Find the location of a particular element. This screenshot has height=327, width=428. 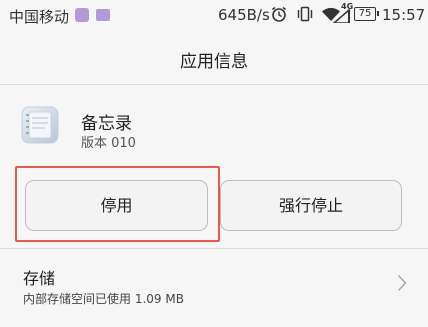

storage-summary: 内部存储空间已使用 1.09 MB is located at coordinates (103, 299).